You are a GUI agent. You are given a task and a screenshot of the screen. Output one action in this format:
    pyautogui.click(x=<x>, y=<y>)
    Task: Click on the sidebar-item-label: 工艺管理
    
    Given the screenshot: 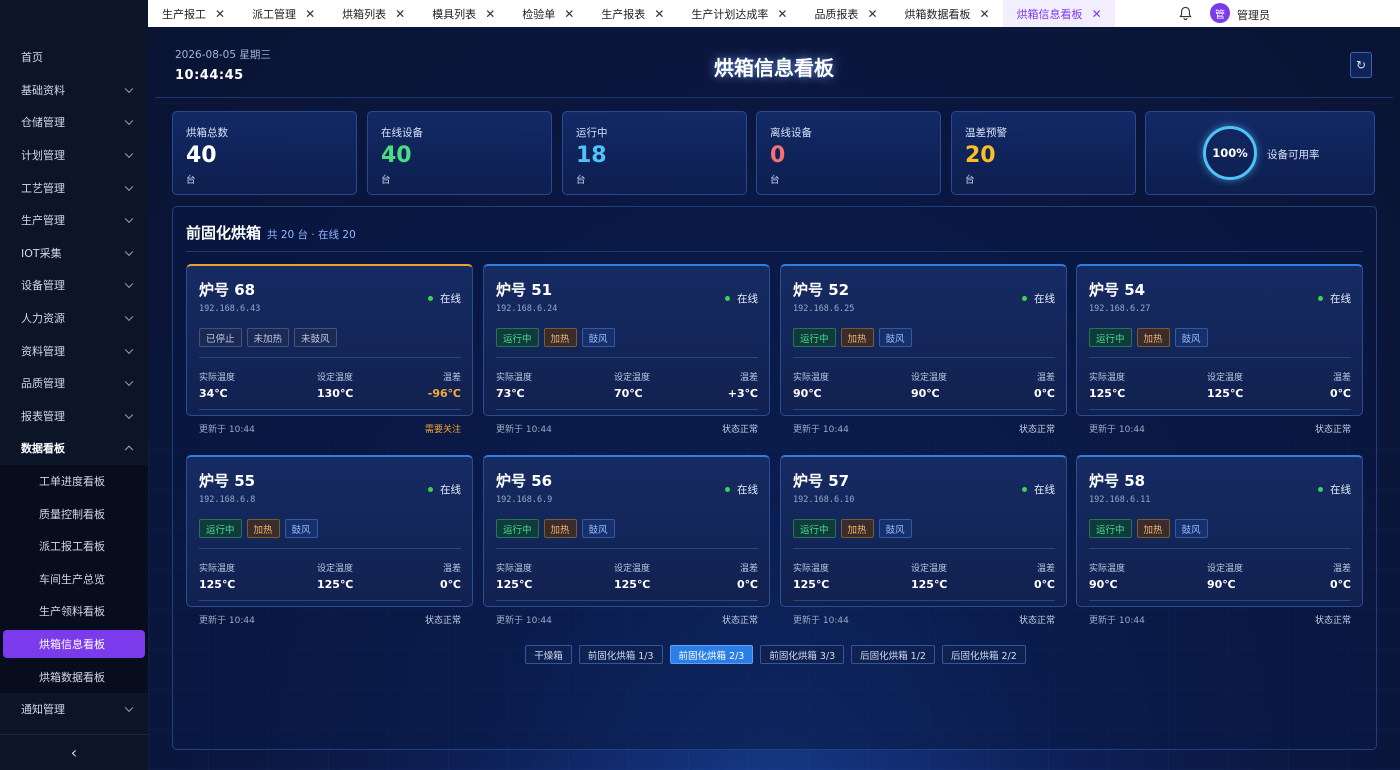 What is the action you would take?
    pyautogui.click(x=43, y=188)
    